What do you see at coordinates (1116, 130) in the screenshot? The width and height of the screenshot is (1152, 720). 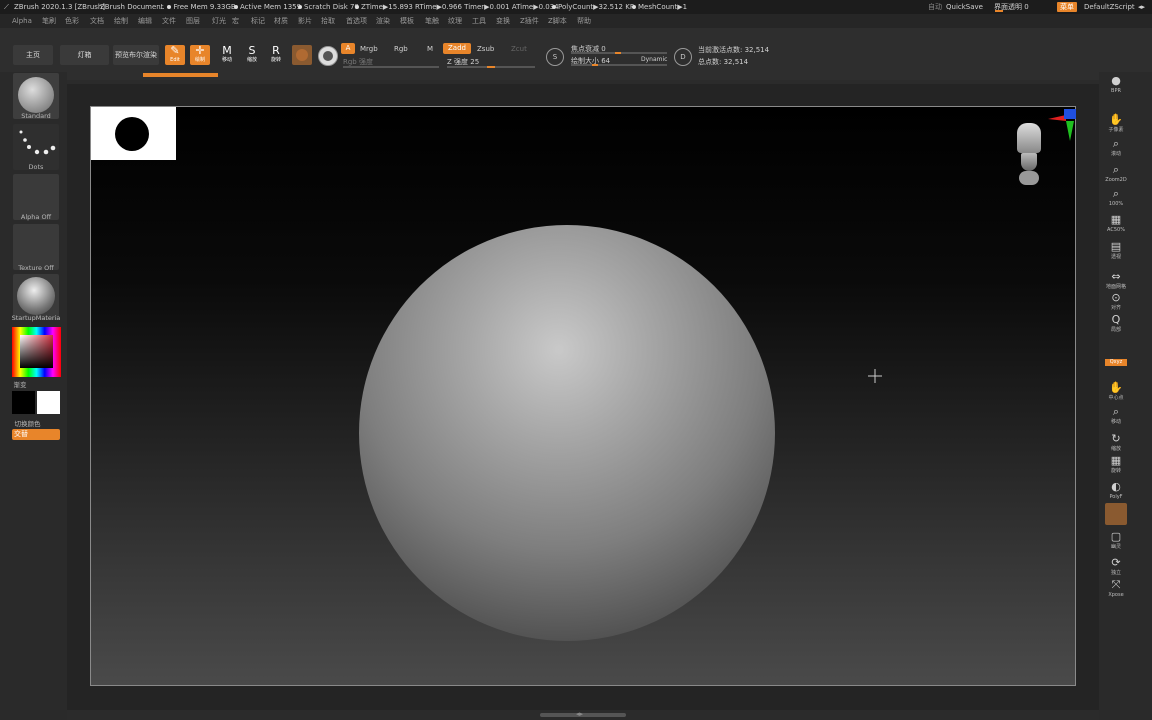 I see `right-panel-label: 子像素` at bounding box center [1116, 130].